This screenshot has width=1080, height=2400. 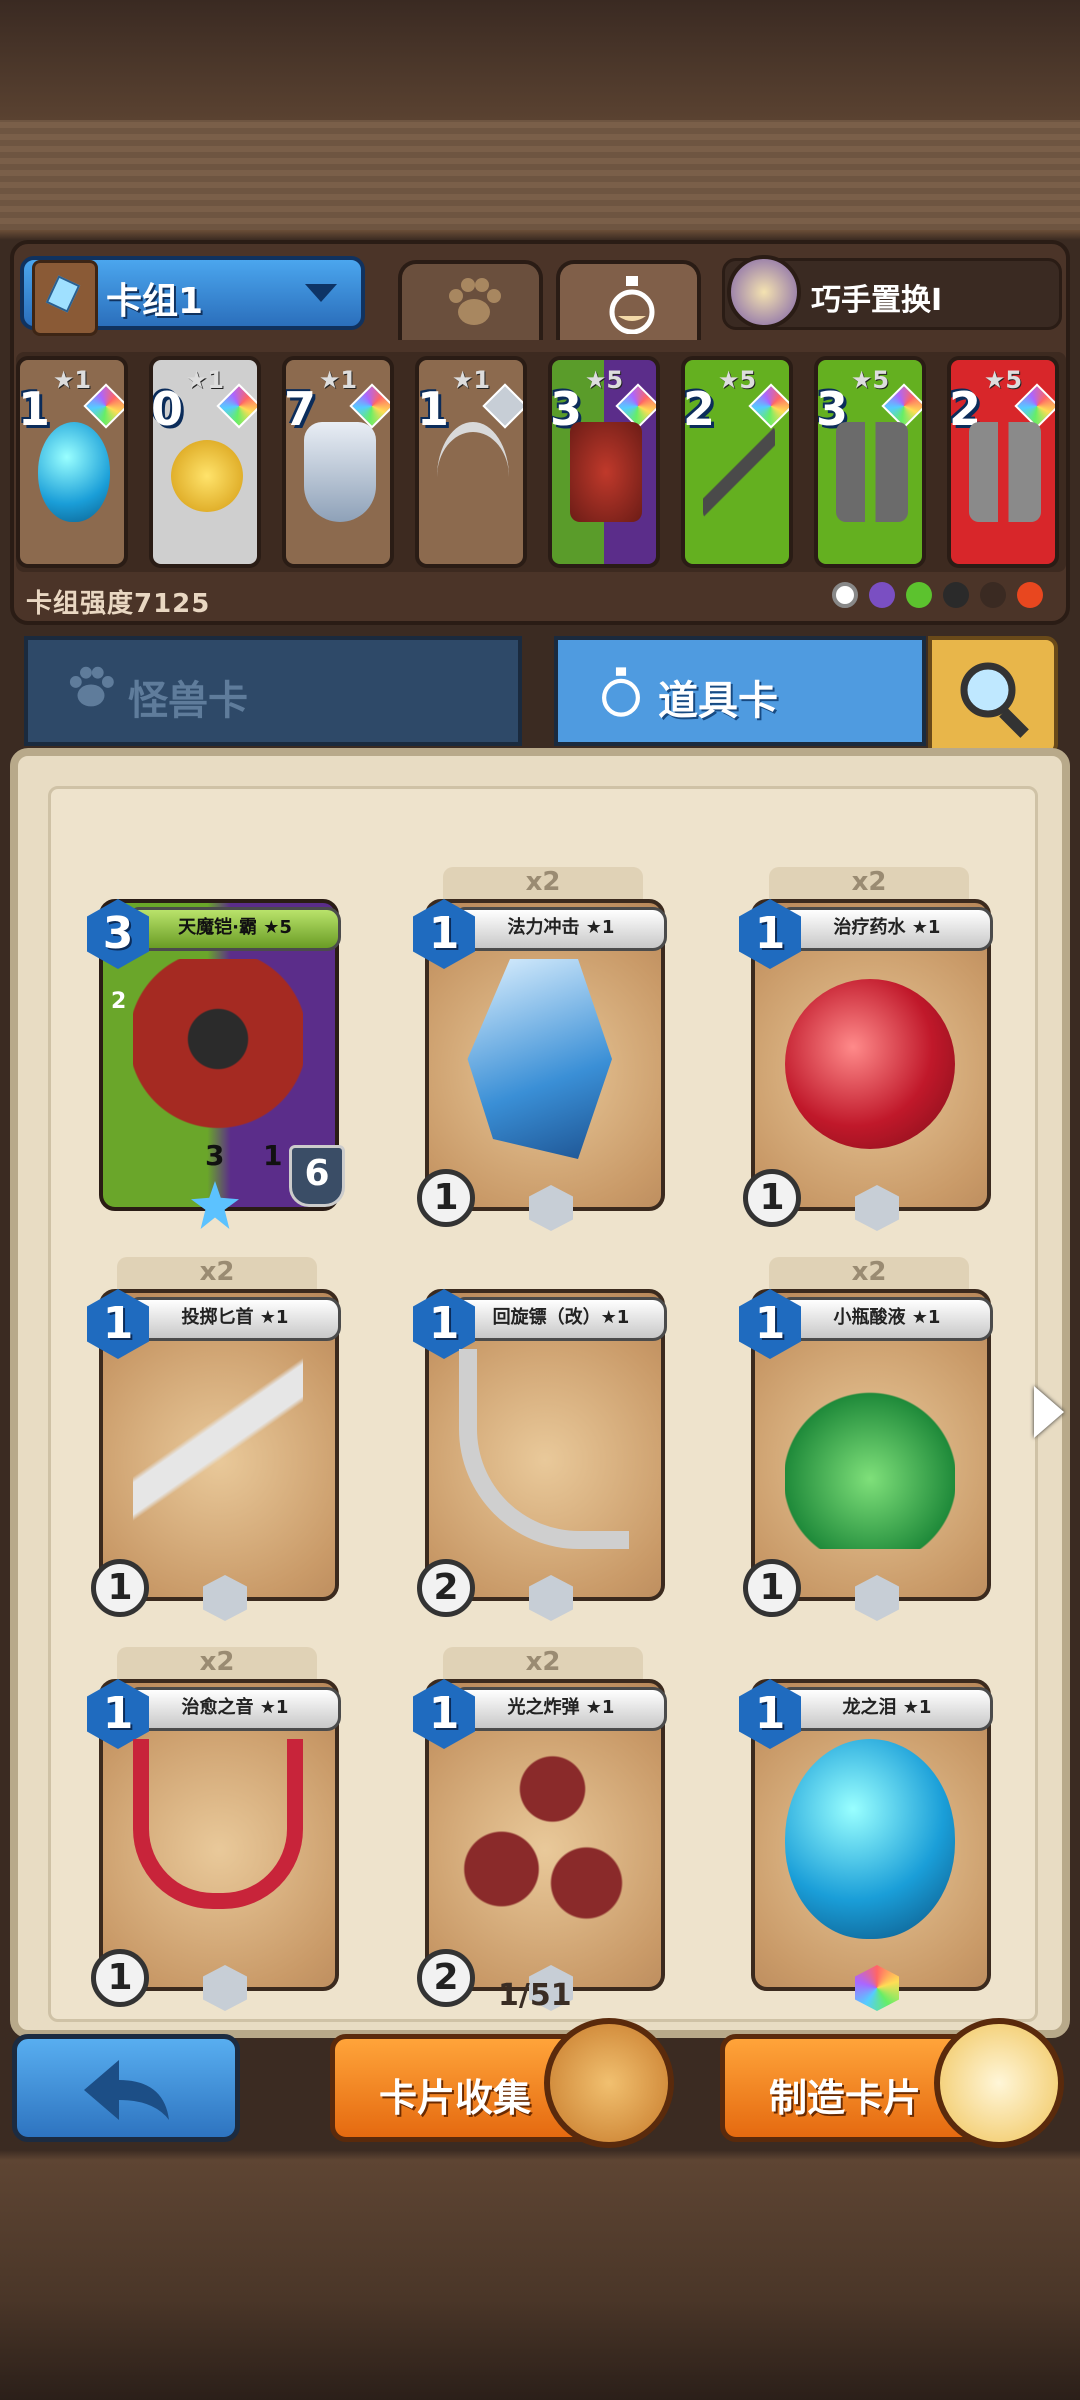 What do you see at coordinates (455, 2098) in the screenshot?
I see `collect-label: 卡片收集` at bounding box center [455, 2098].